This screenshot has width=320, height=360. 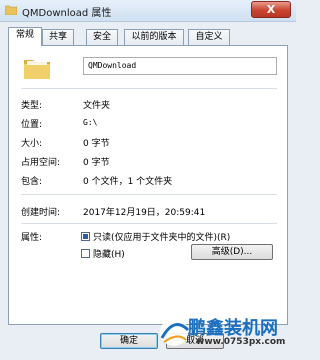 What do you see at coordinates (32, 106) in the screenshot?
I see `type-label: 类型:` at bounding box center [32, 106].